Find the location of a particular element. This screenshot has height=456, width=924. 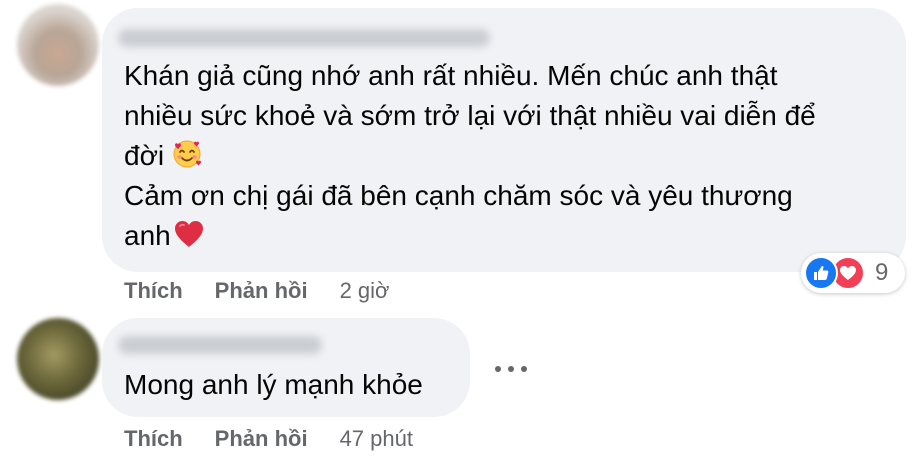

red-heart-icon is located at coordinates (189, 239).